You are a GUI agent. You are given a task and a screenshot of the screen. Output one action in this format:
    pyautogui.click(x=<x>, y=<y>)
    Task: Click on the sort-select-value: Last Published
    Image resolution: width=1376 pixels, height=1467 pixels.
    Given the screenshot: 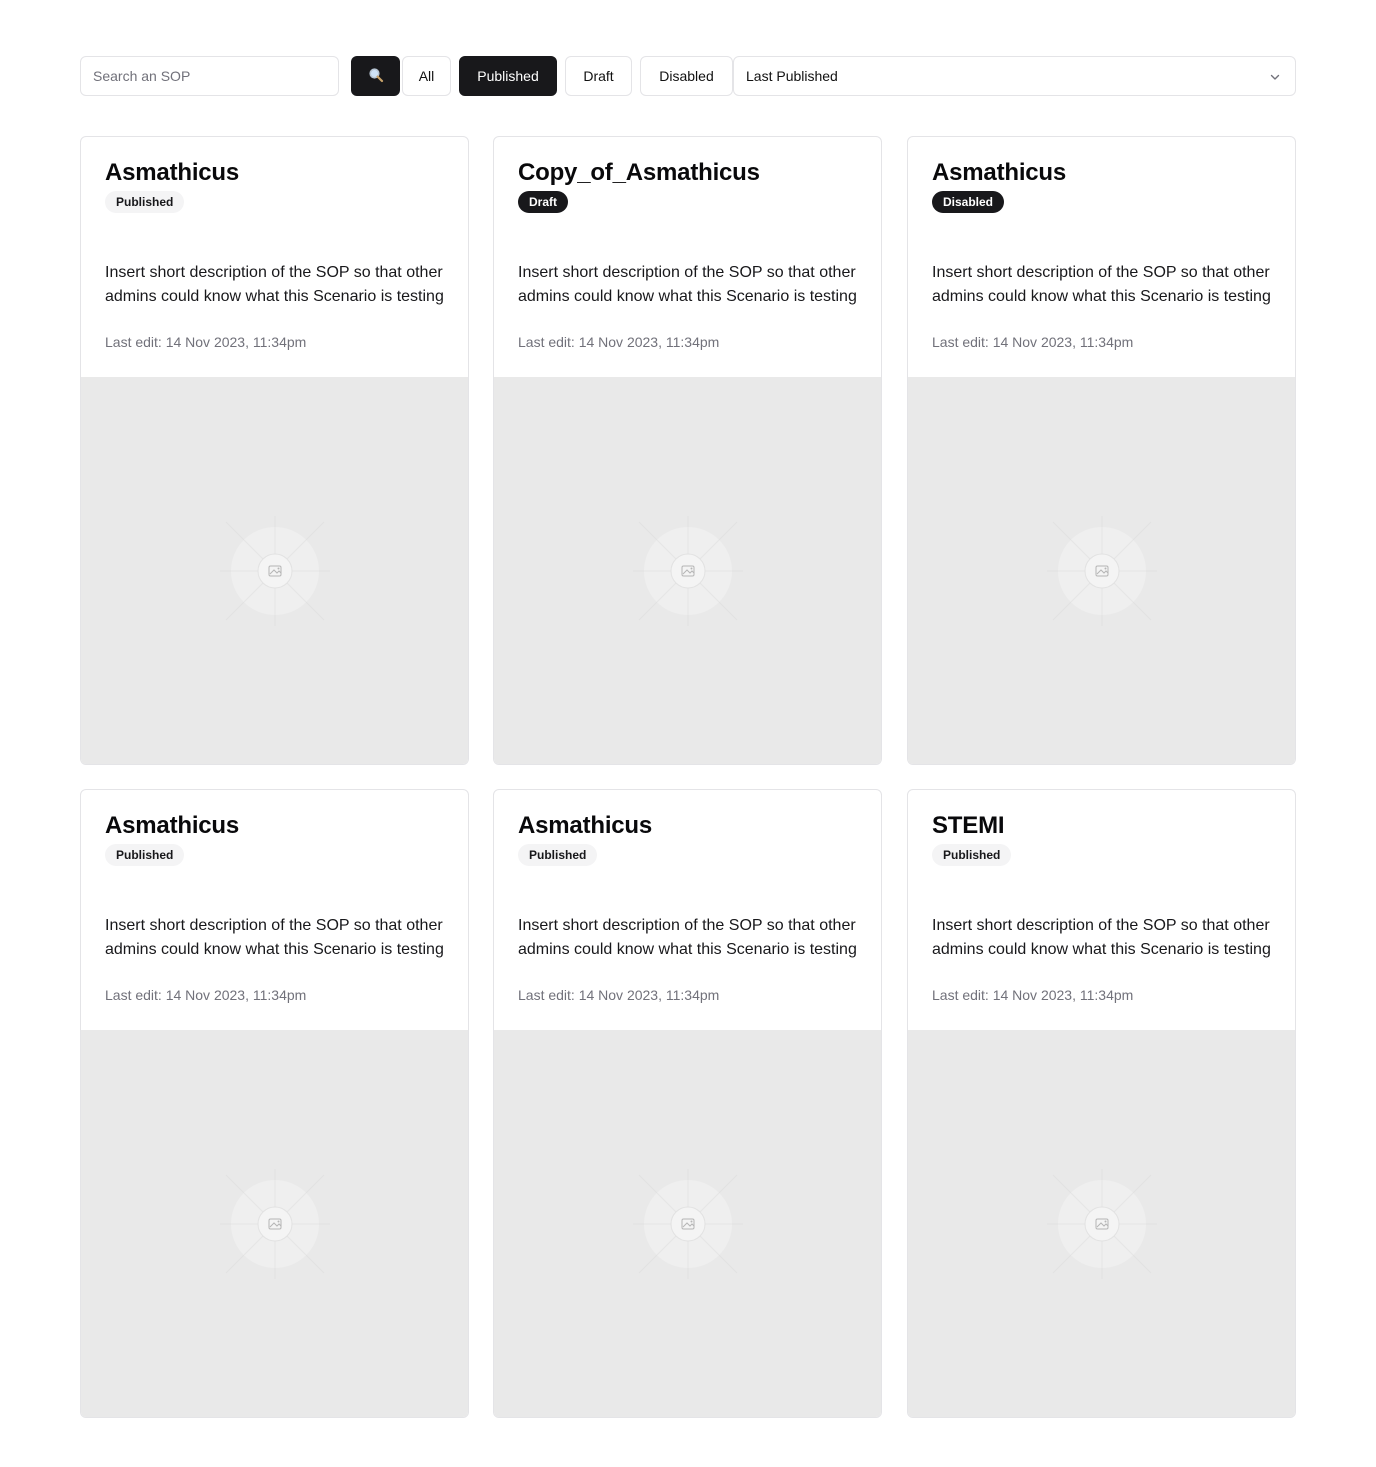 What is the action you would take?
    pyautogui.click(x=792, y=76)
    